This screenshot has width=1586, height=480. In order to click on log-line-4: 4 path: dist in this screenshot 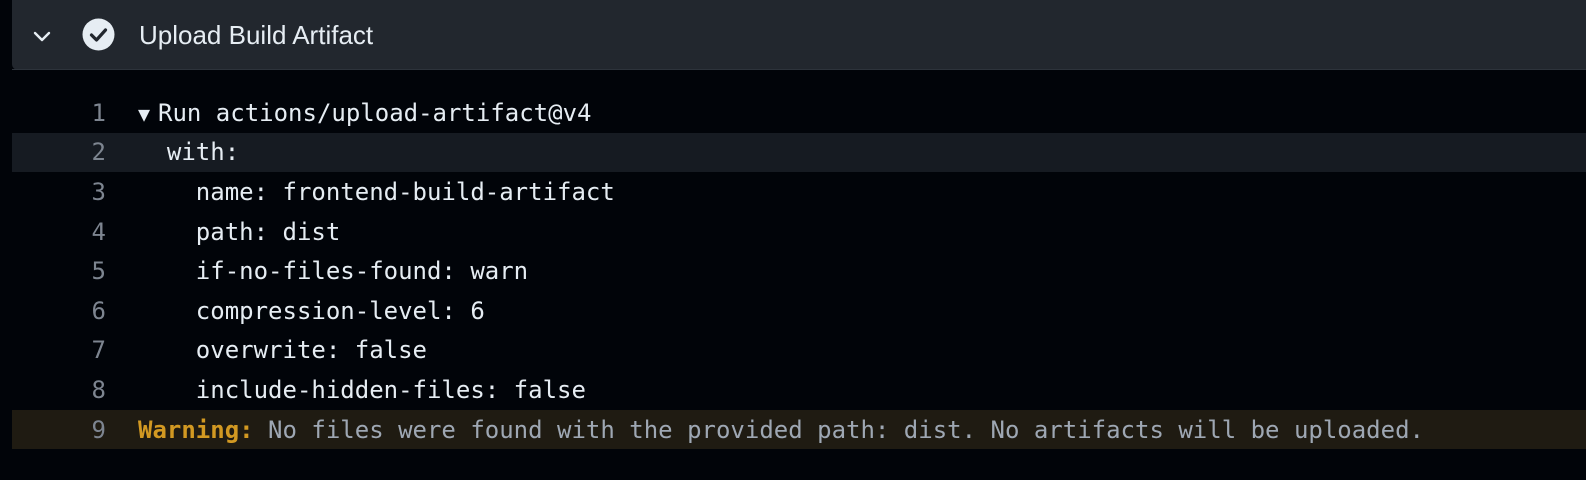, I will do `click(799, 232)`.